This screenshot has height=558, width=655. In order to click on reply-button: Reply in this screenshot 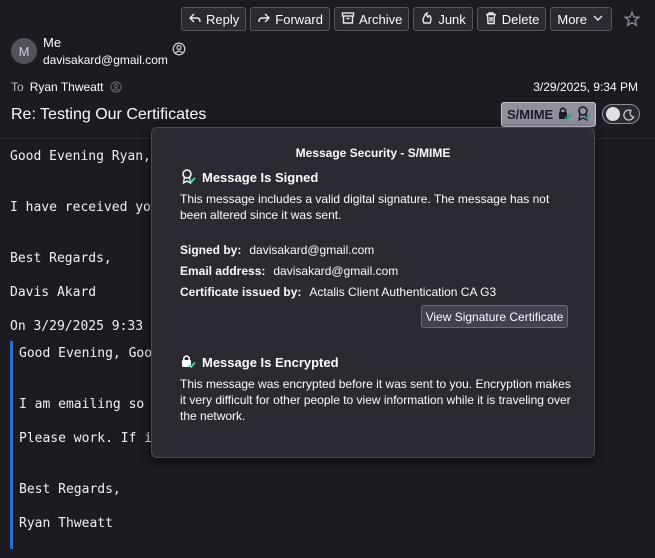, I will do `click(214, 19)`.